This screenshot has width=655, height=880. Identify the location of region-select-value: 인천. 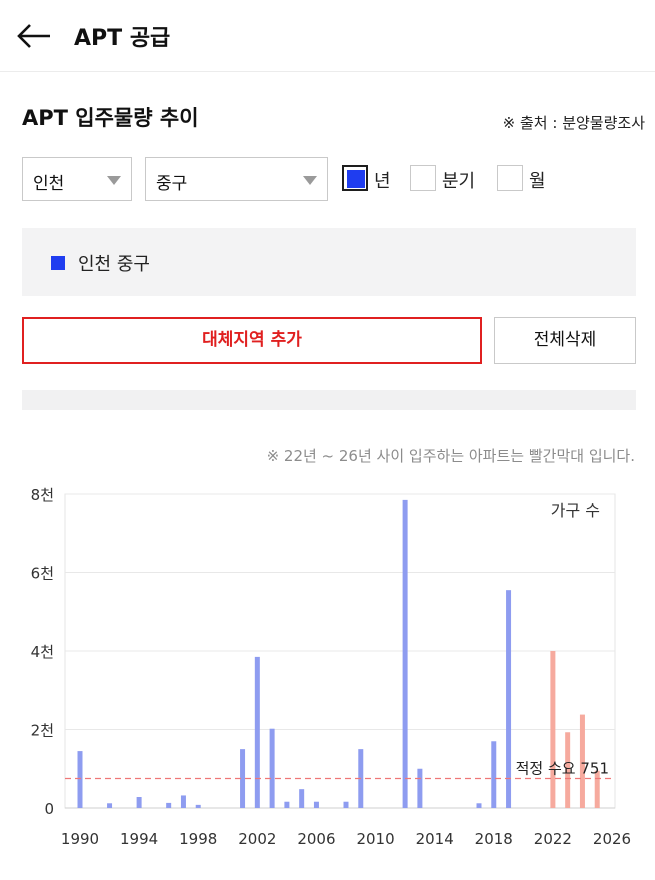
(49, 184).